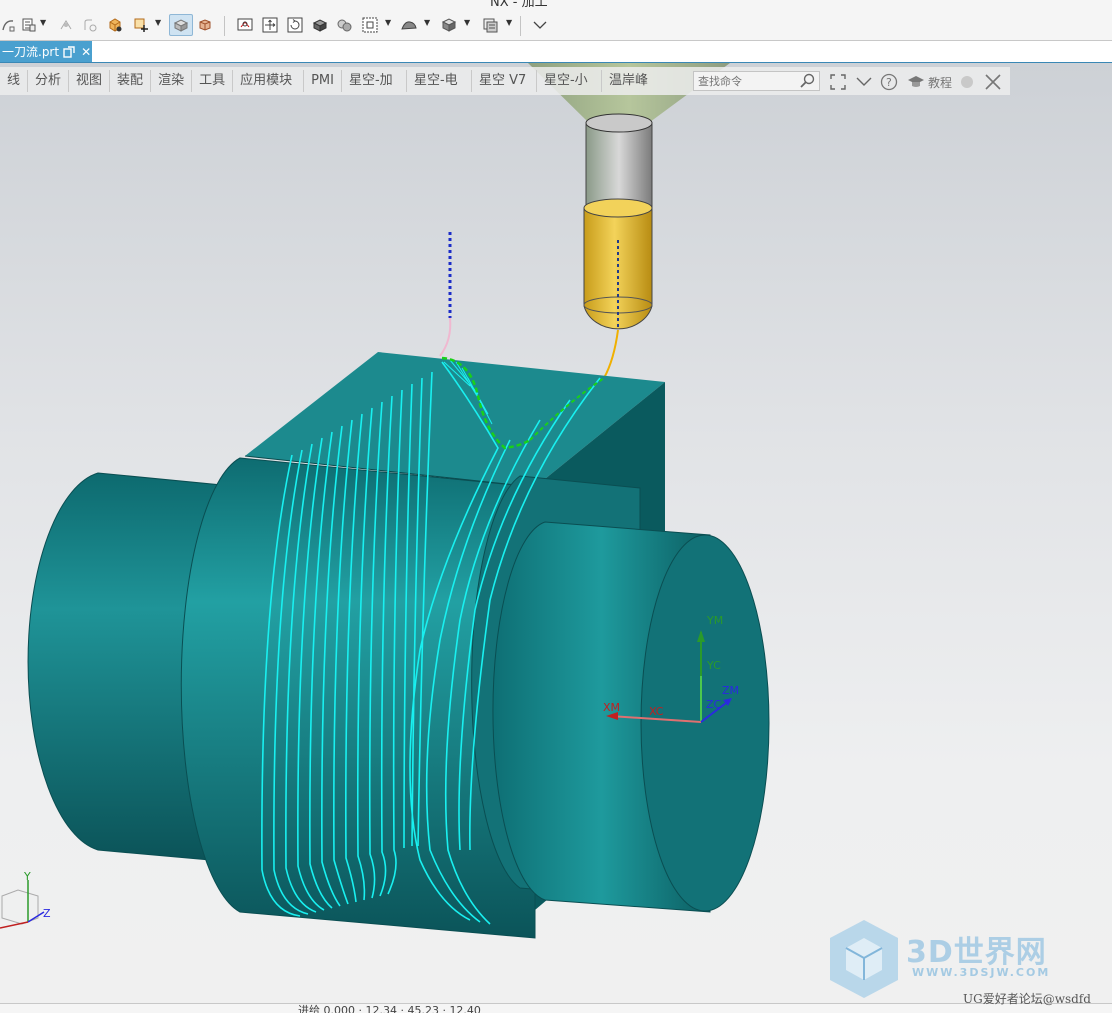 Image resolution: width=1112 pixels, height=1013 pixels. What do you see at coordinates (320, 25) in the screenshot?
I see `shaded-edges-icon` at bounding box center [320, 25].